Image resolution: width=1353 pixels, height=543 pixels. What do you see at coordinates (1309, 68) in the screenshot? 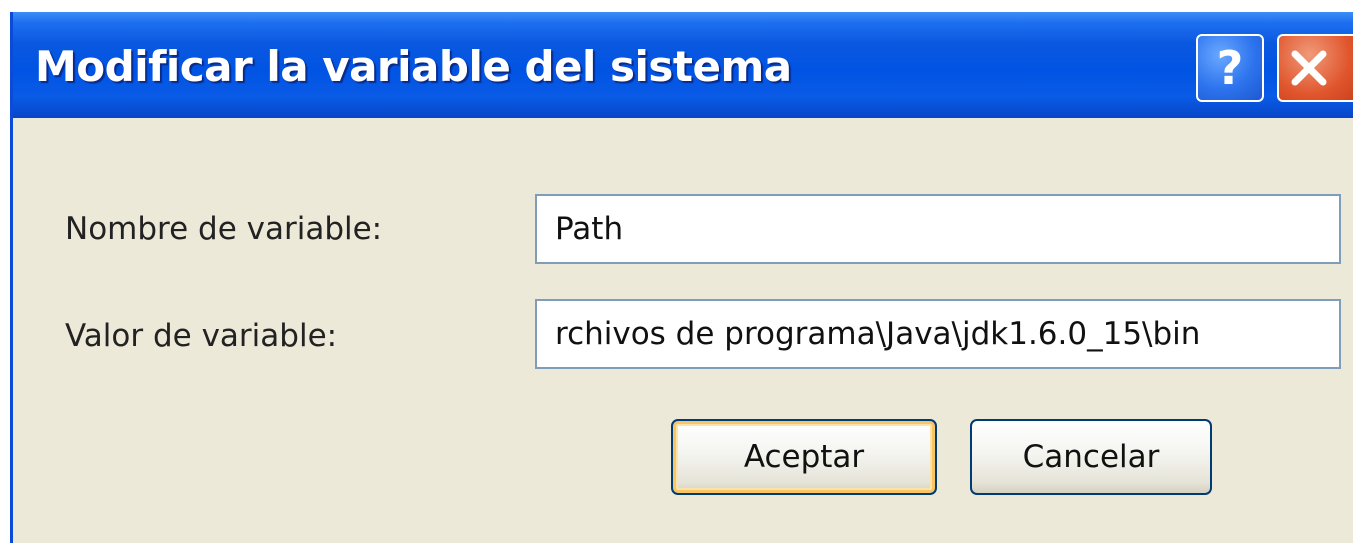
I see `close-x-icon` at bounding box center [1309, 68].